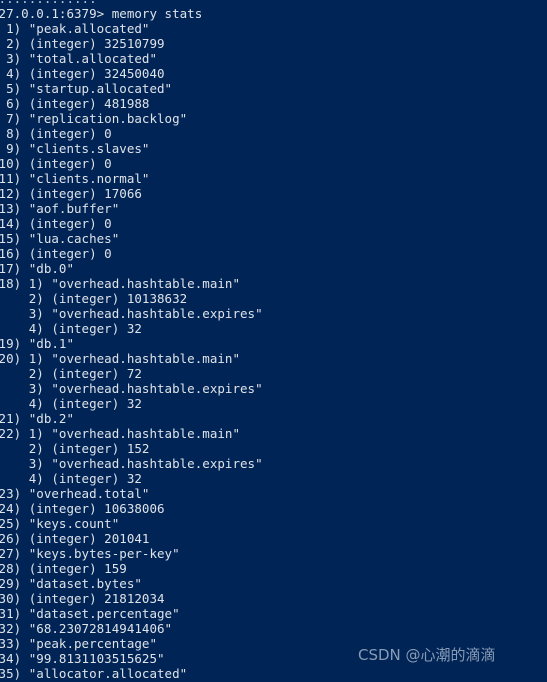 The height and width of the screenshot is (682, 547). I want to click on terminal-output-line: 34) "99.8131103515625", so click(82, 658).